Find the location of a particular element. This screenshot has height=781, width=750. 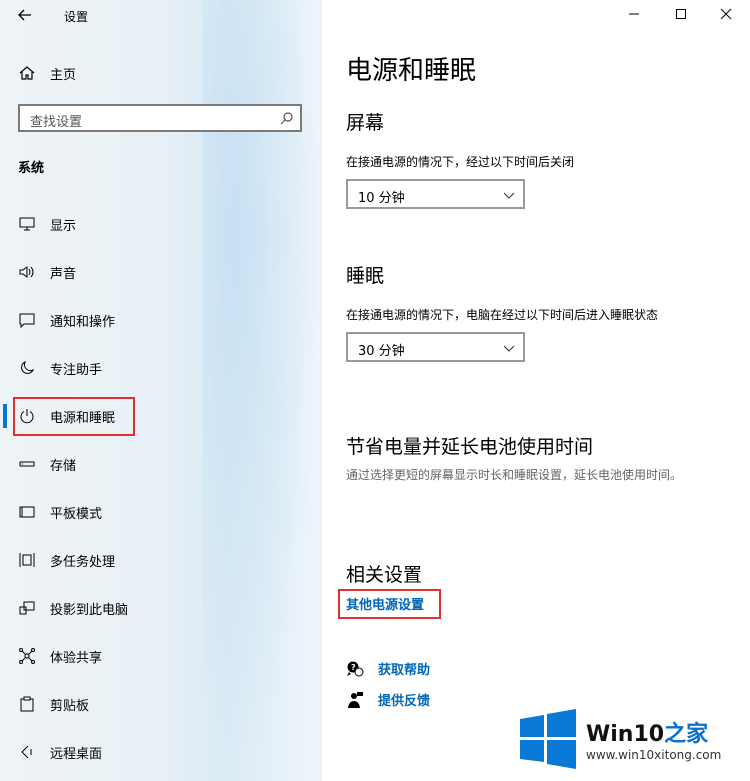

sidebar-item-label: 显示 is located at coordinates (63, 226).